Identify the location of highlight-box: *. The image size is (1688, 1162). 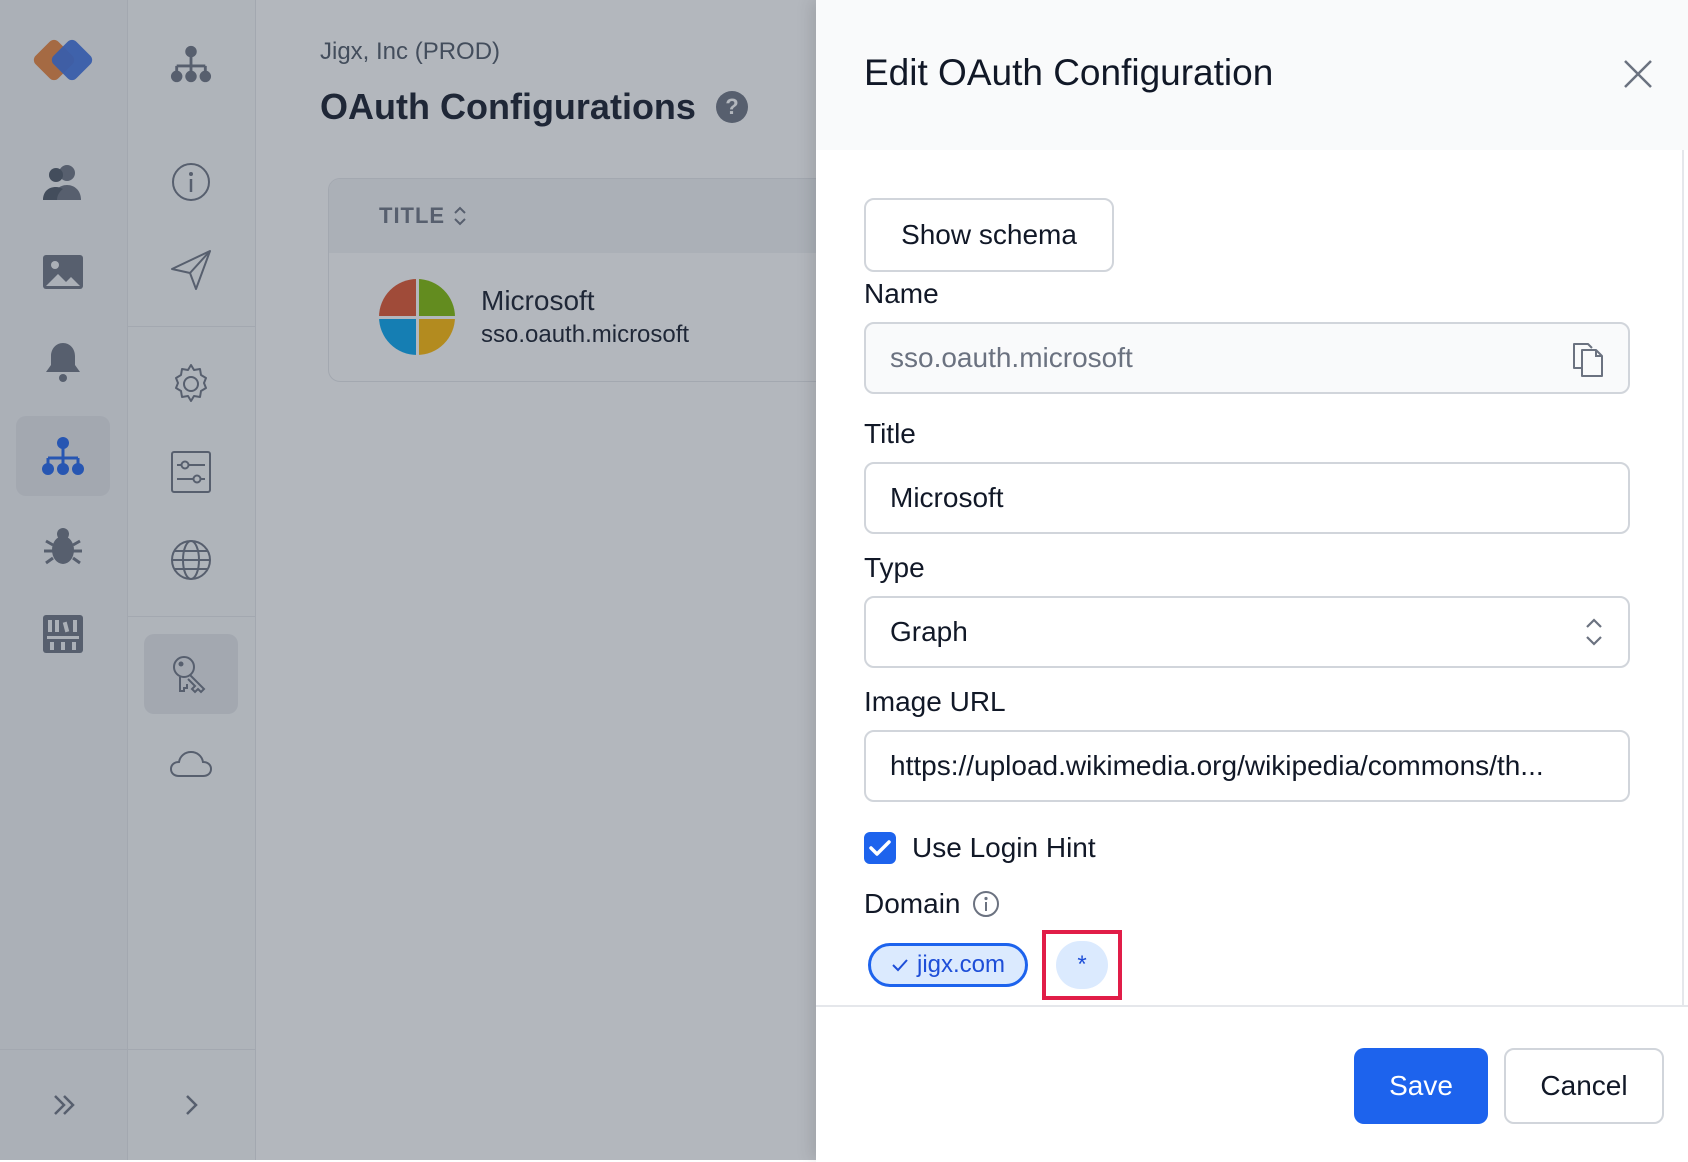
(1082, 965).